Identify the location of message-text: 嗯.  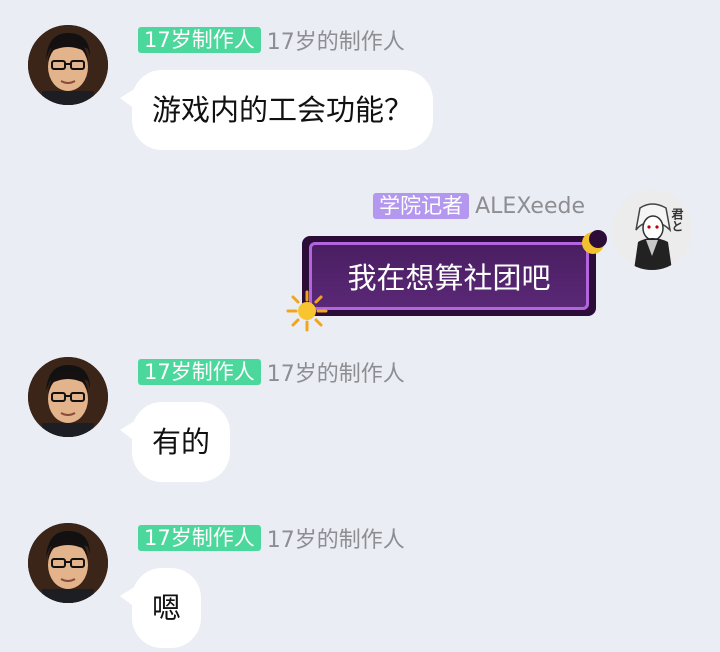
(167, 608).